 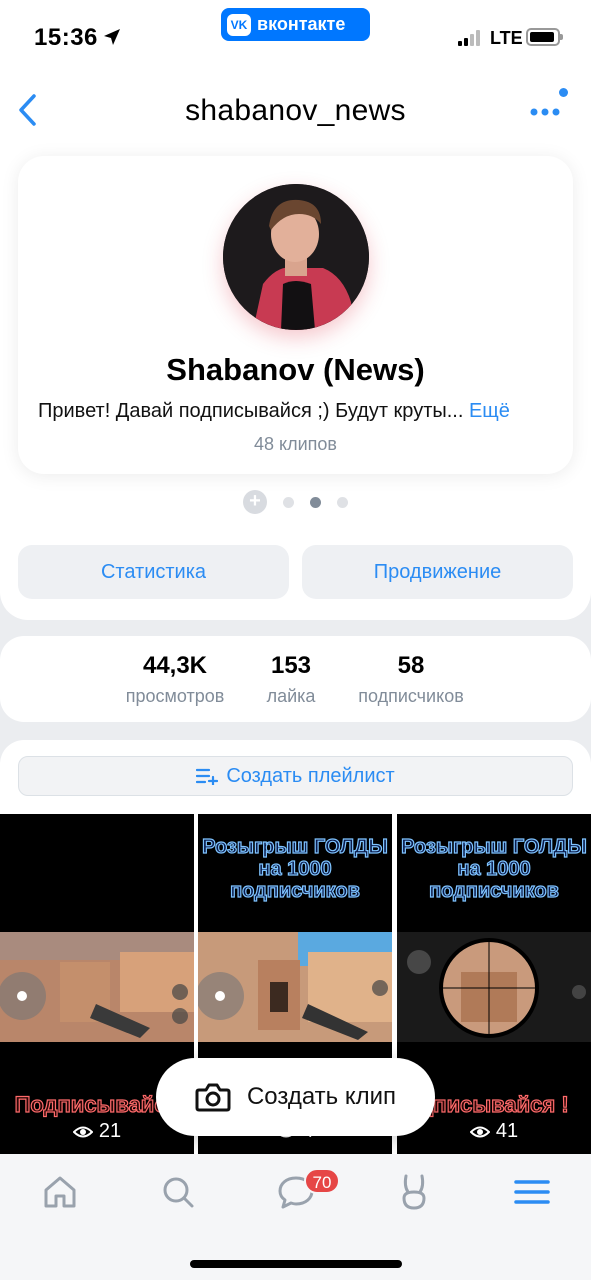 What do you see at coordinates (295, 369) in the screenshot?
I see `profile-name: Shabanov (News)` at bounding box center [295, 369].